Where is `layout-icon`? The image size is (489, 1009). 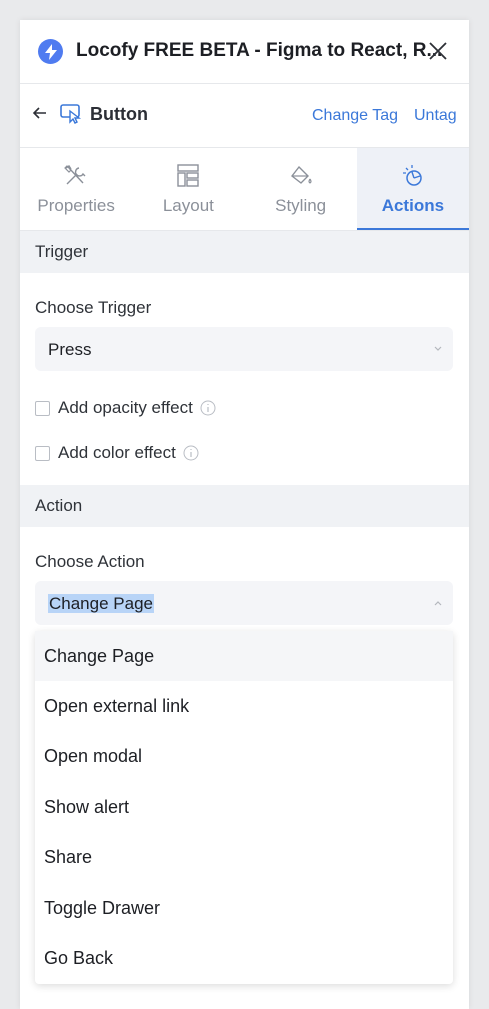
layout-icon is located at coordinates (188, 175).